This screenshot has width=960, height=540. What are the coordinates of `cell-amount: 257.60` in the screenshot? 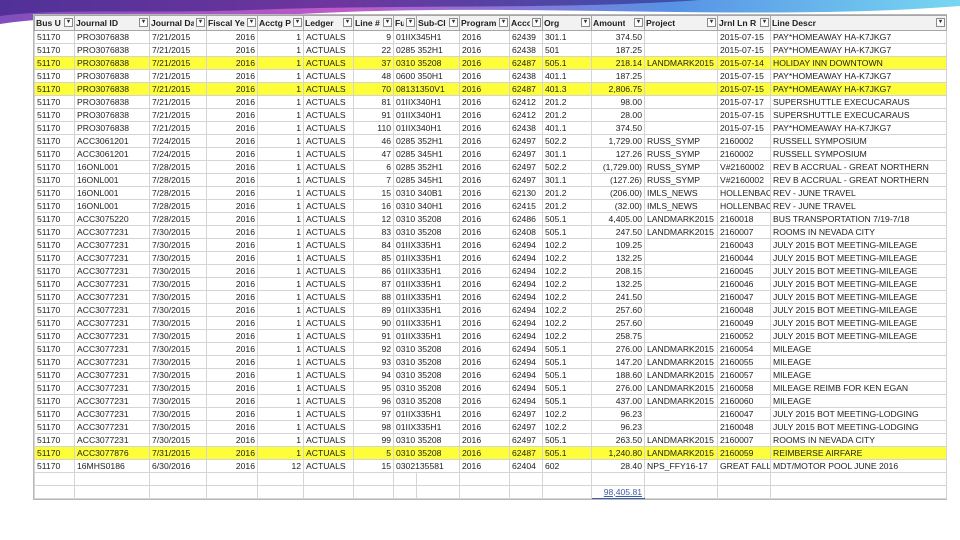 It's located at (618, 323).